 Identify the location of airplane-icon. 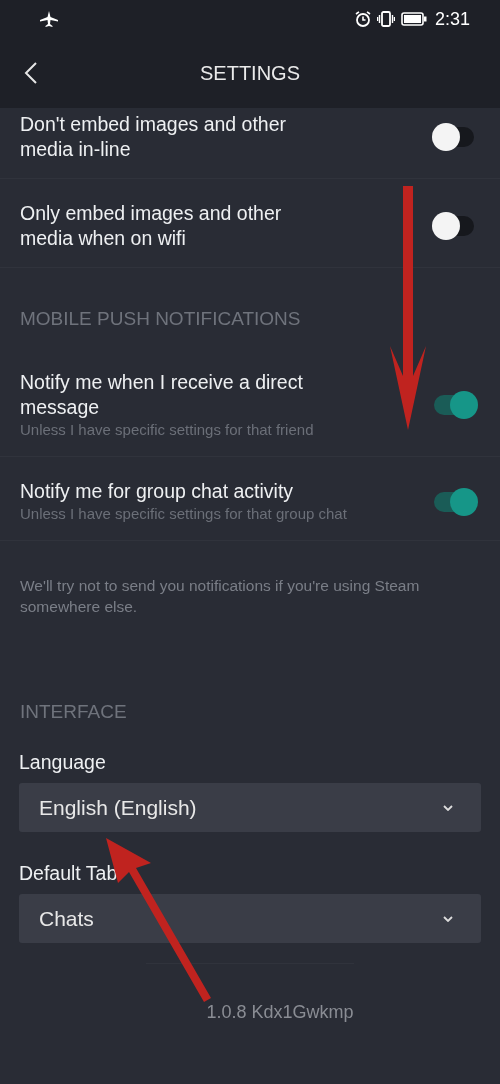
(49, 19).